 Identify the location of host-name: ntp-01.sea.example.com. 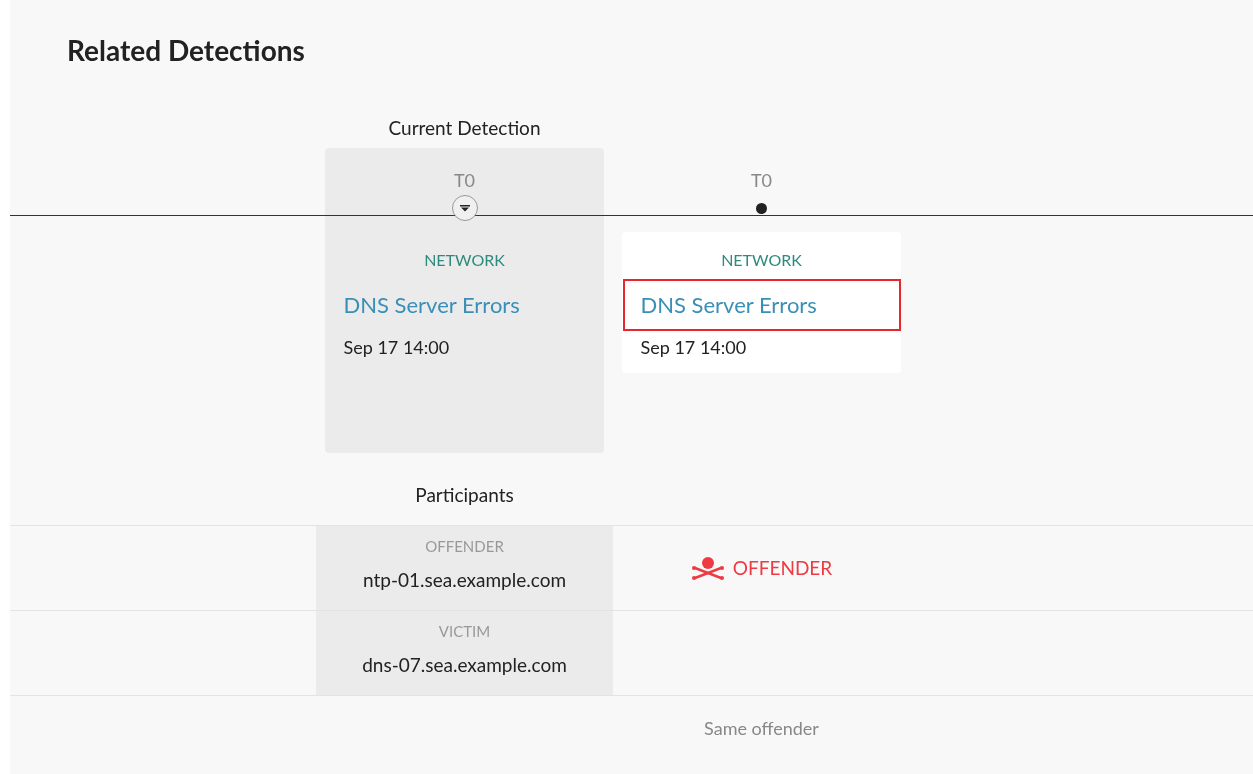
(464, 580).